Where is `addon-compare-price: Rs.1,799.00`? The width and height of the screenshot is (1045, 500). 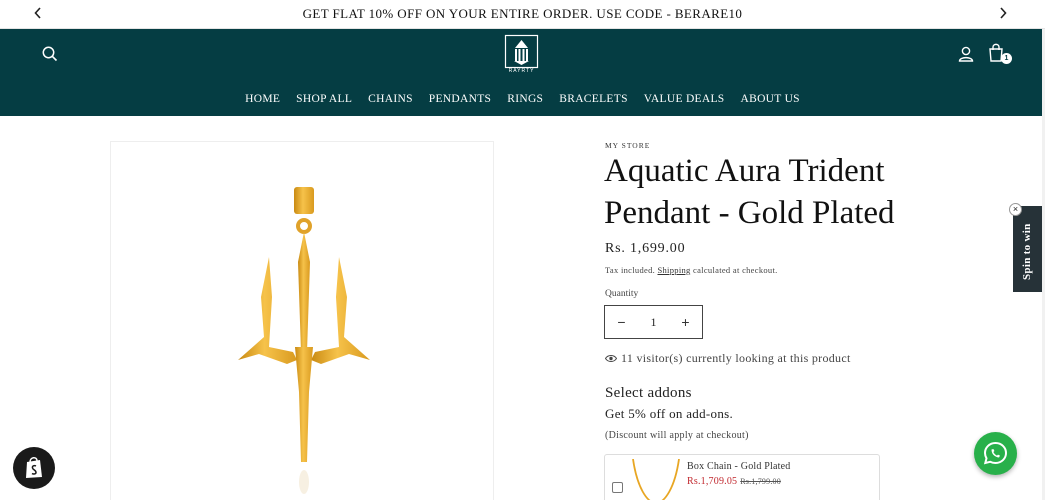 addon-compare-price: Rs.1,799.00 is located at coordinates (760, 481).